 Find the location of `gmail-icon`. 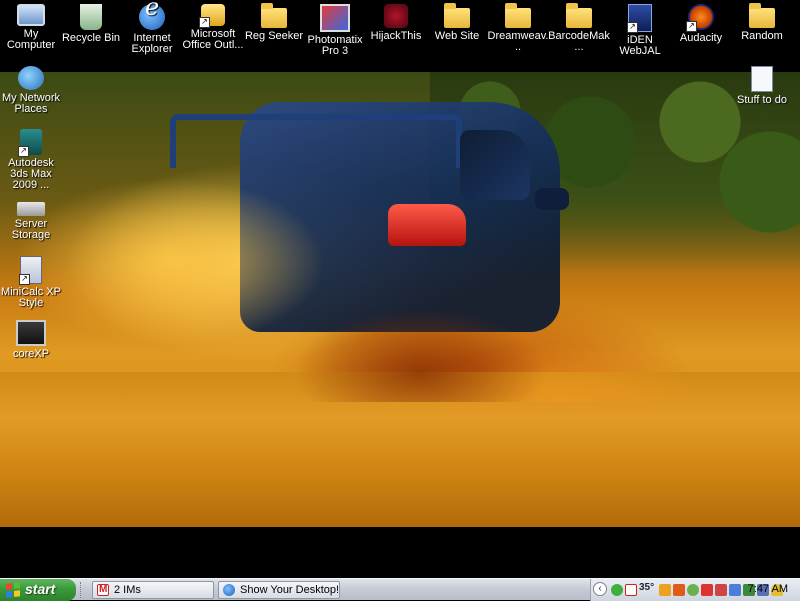

gmail-icon is located at coordinates (103, 590).